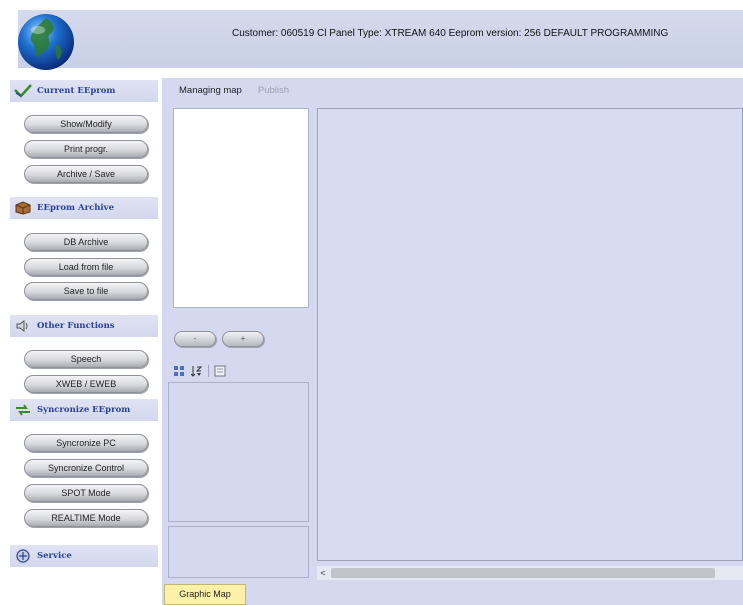  I want to click on service-icon, so click(23, 556).